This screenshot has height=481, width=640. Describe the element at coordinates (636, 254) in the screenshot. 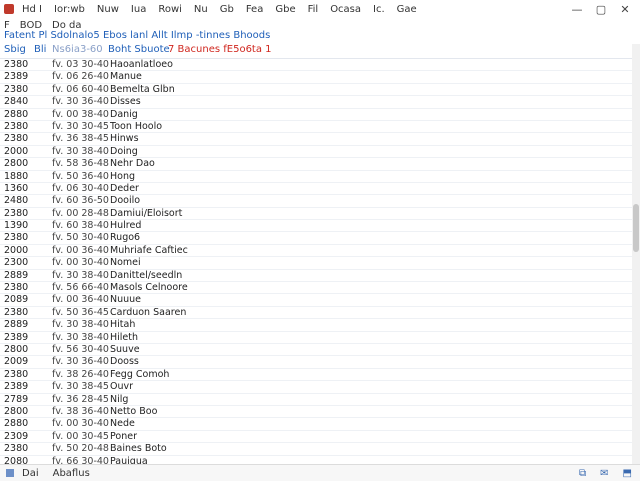

I see `vertical-scrollbar` at that location.